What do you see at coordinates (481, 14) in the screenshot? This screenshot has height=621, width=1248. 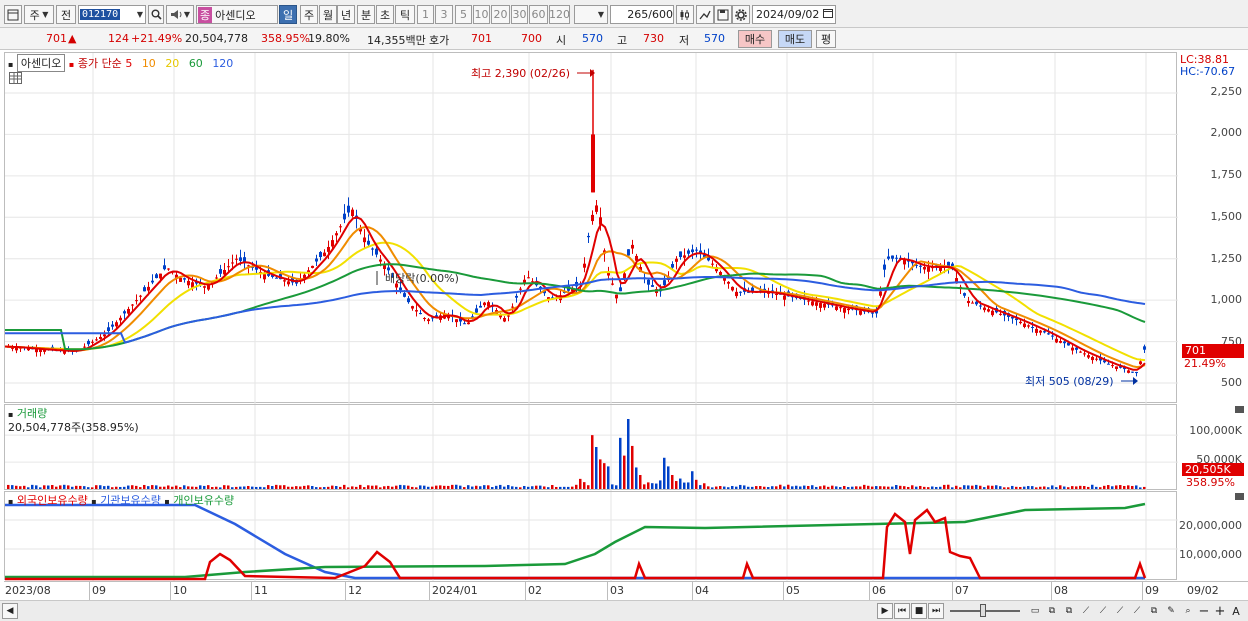 I see `interval-button-3: 10` at bounding box center [481, 14].